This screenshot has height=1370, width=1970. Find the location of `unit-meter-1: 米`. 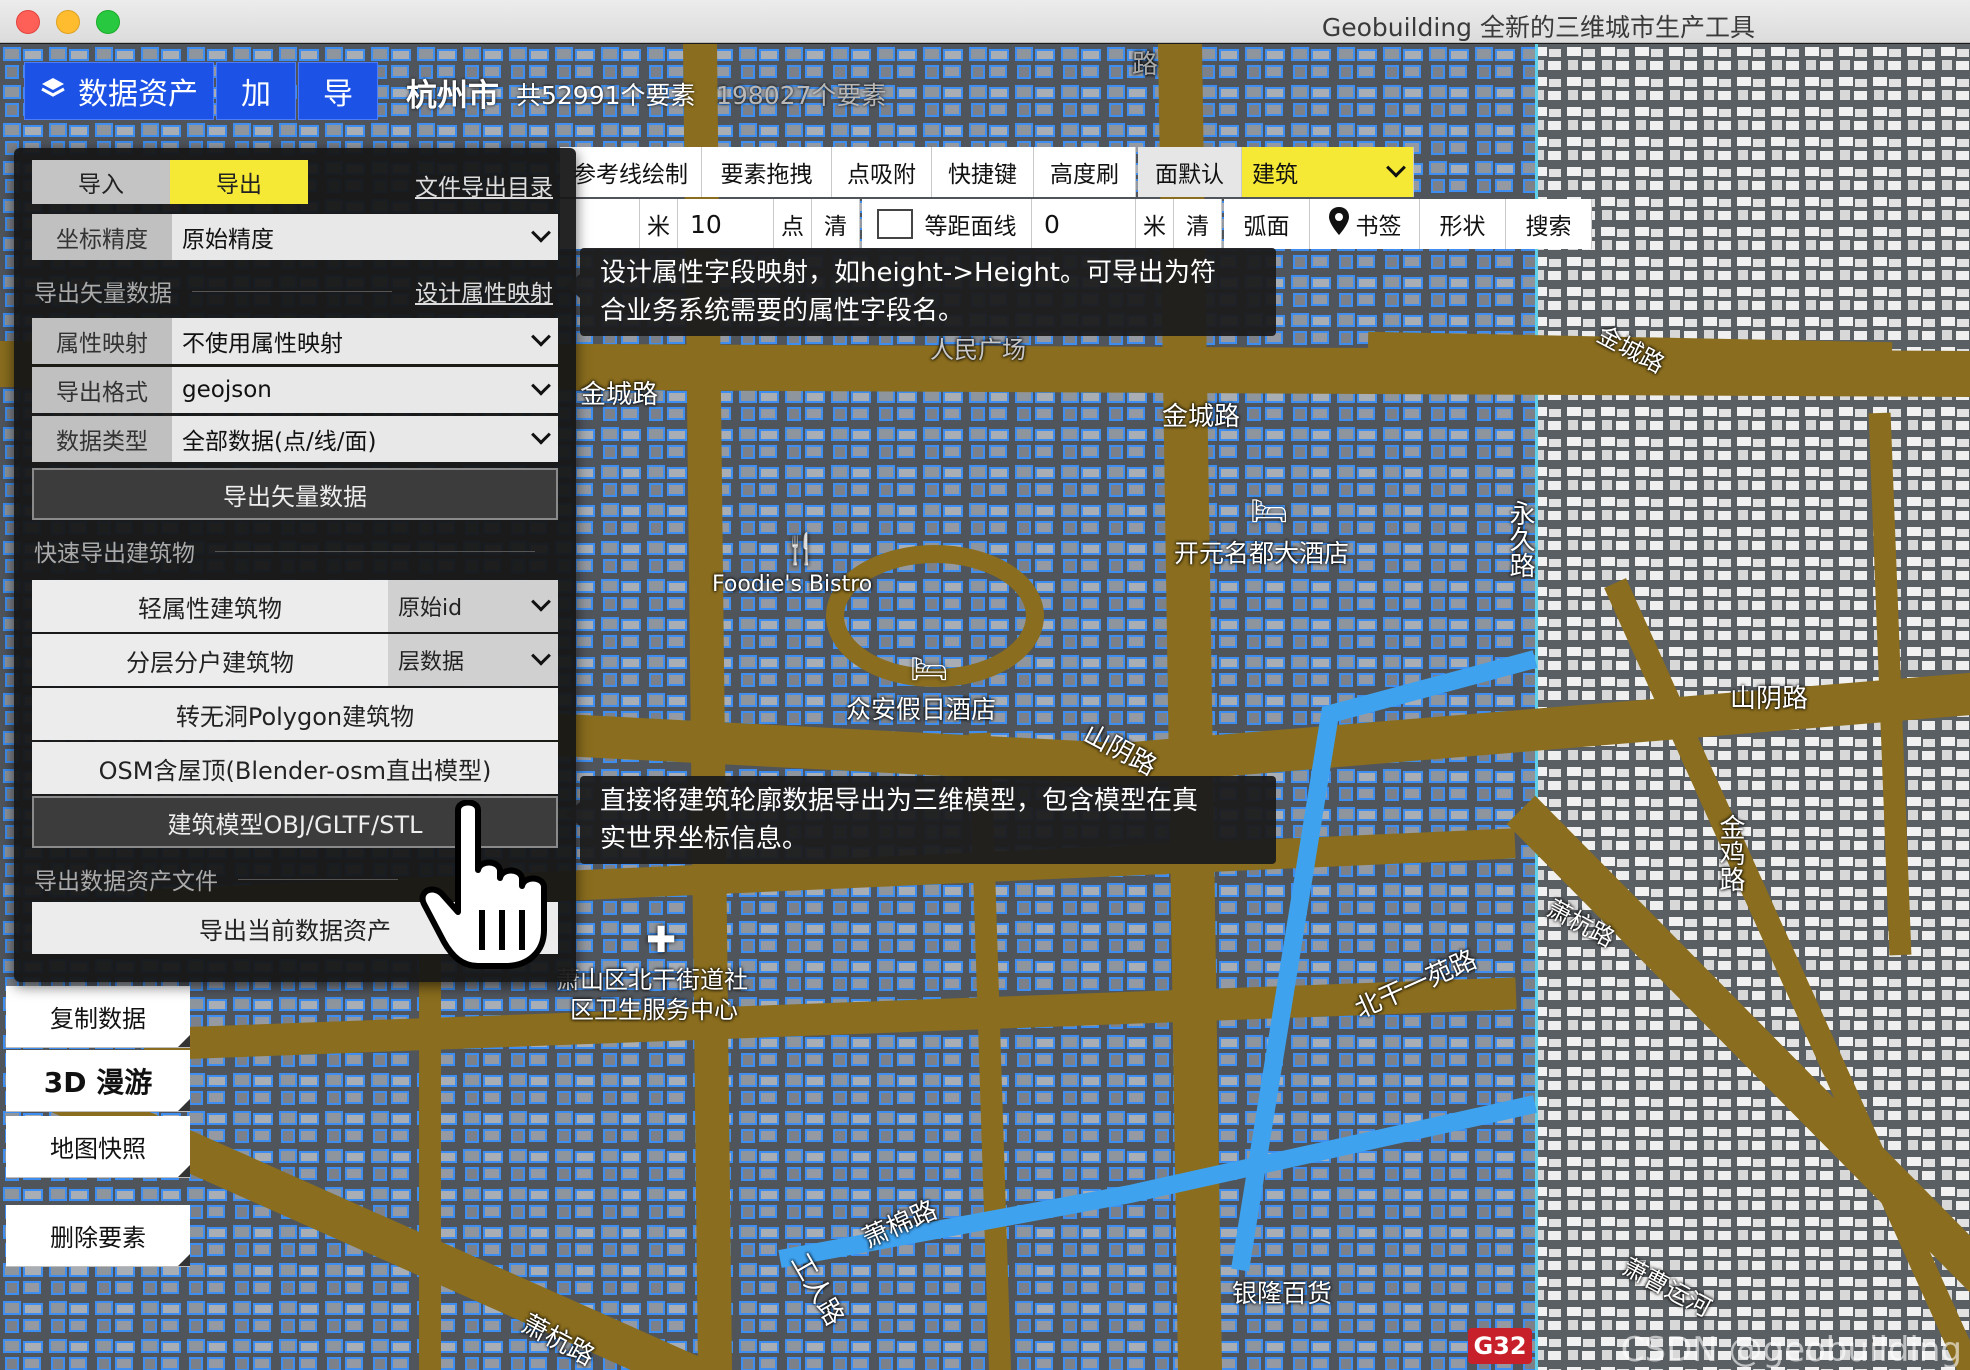

unit-meter-1: 米 is located at coordinates (659, 224).